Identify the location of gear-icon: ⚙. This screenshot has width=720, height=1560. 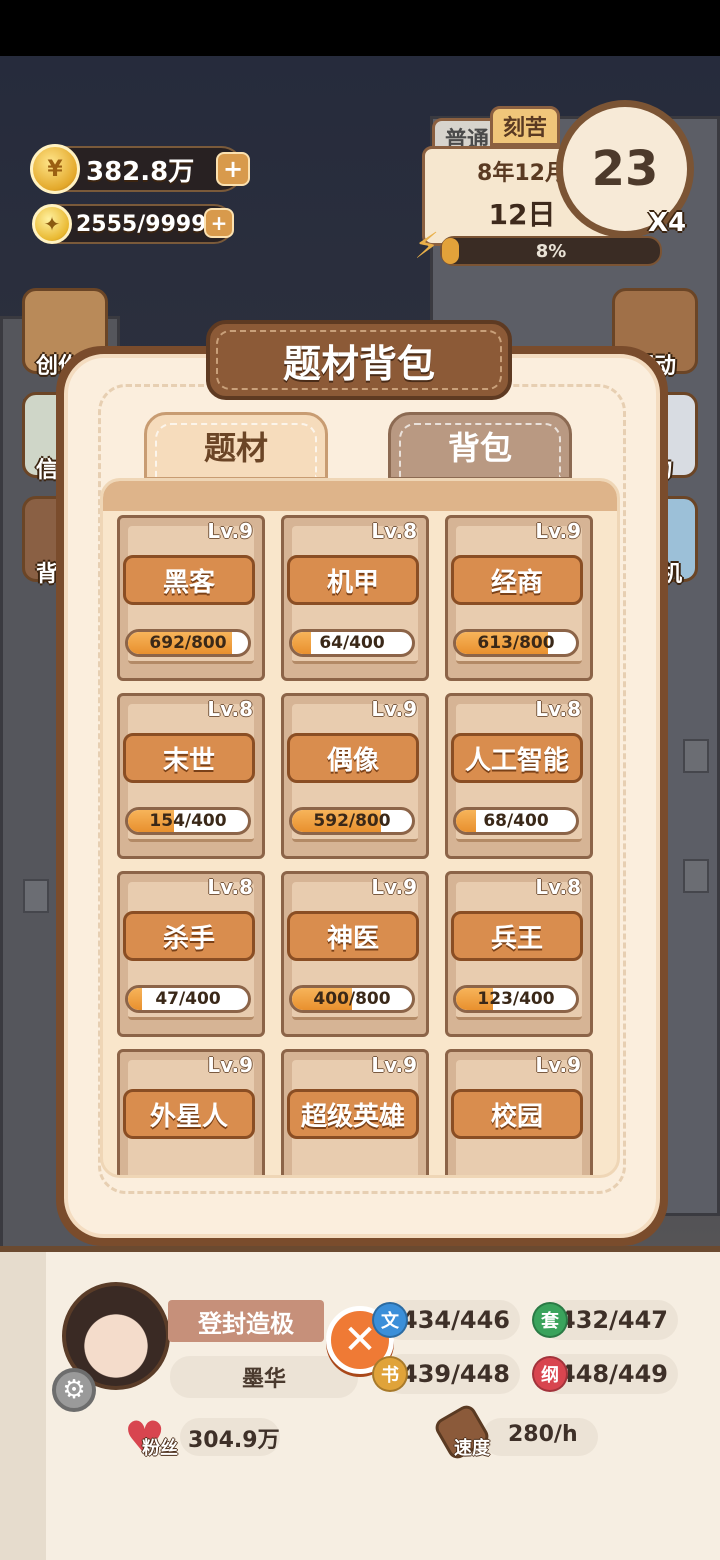
(74, 1390).